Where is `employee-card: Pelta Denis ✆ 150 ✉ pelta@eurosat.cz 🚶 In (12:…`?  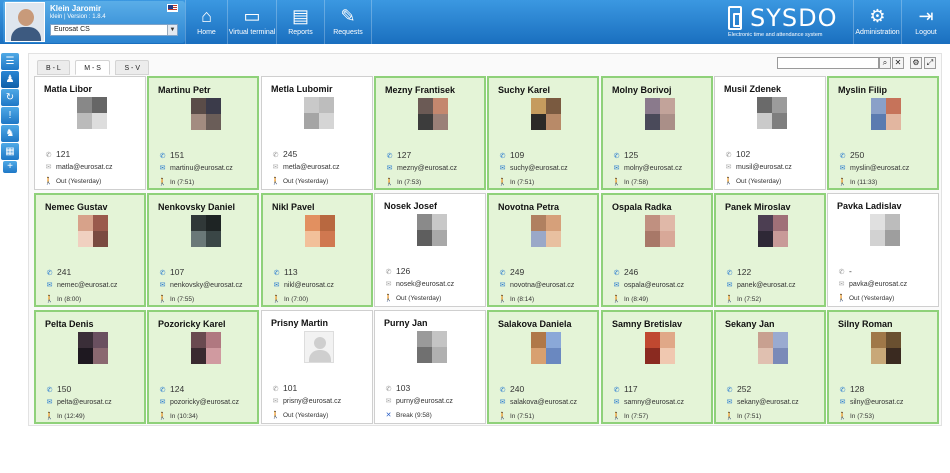 employee-card: Pelta Denis ✆ 150 ✉ pelta@eurosat.cz 🚶 In (12:… is located at coordinates (90, 367).